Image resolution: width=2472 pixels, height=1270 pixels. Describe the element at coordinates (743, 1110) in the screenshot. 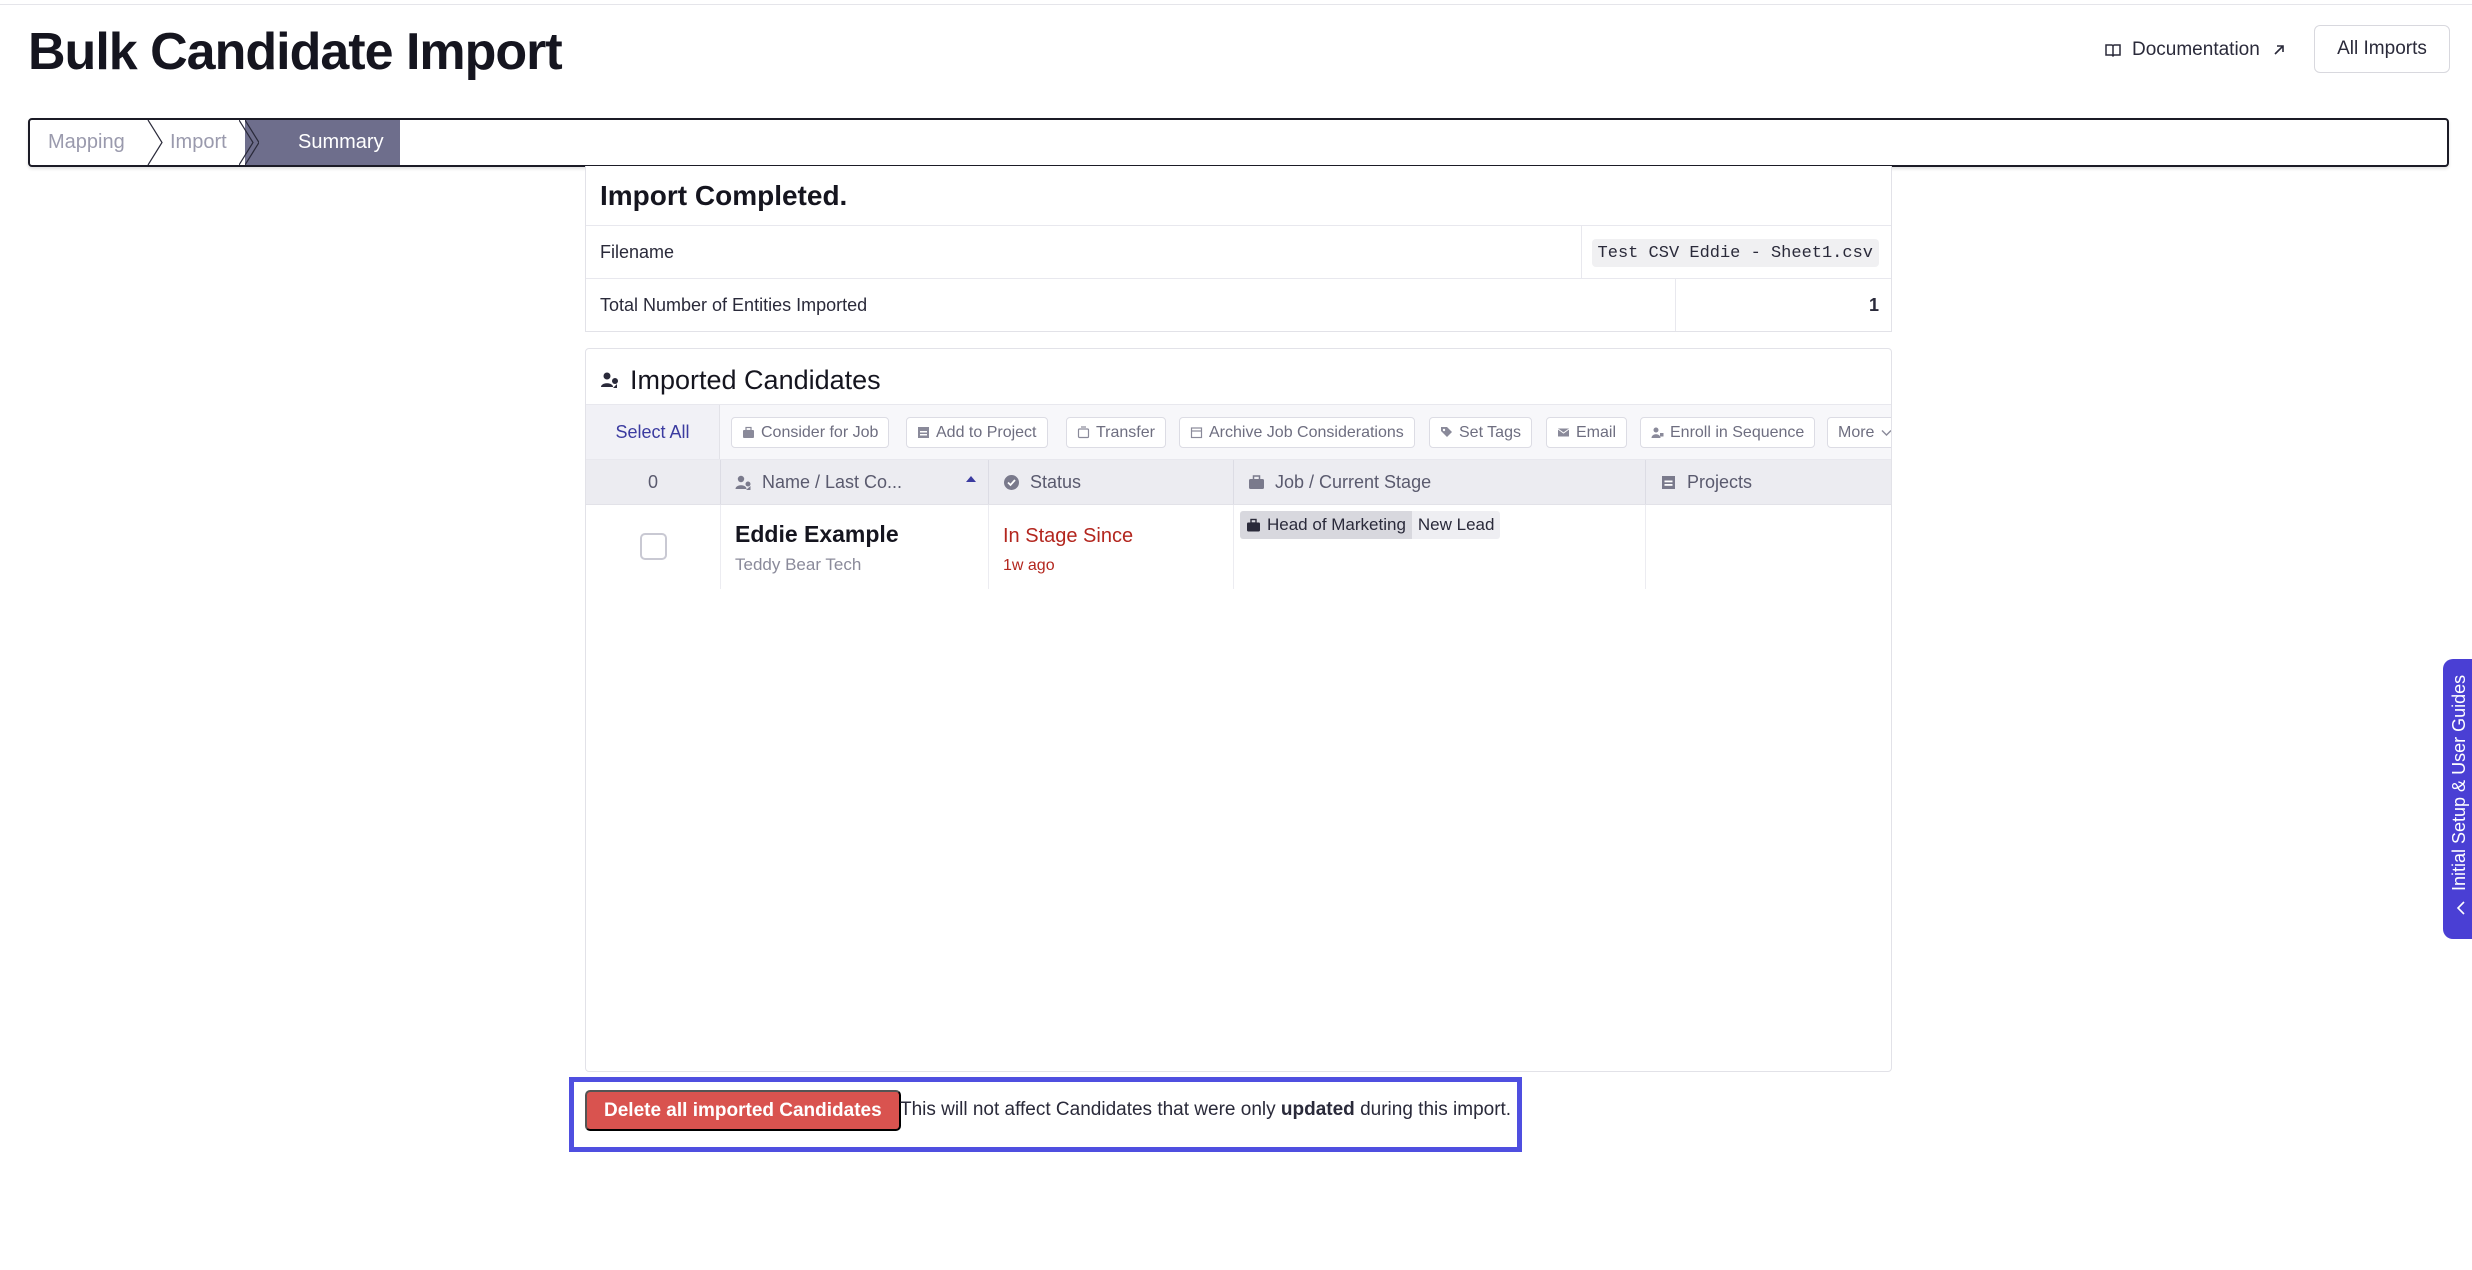

I see `delete-all-imported-button: Delete all imported Candidates` at that location.